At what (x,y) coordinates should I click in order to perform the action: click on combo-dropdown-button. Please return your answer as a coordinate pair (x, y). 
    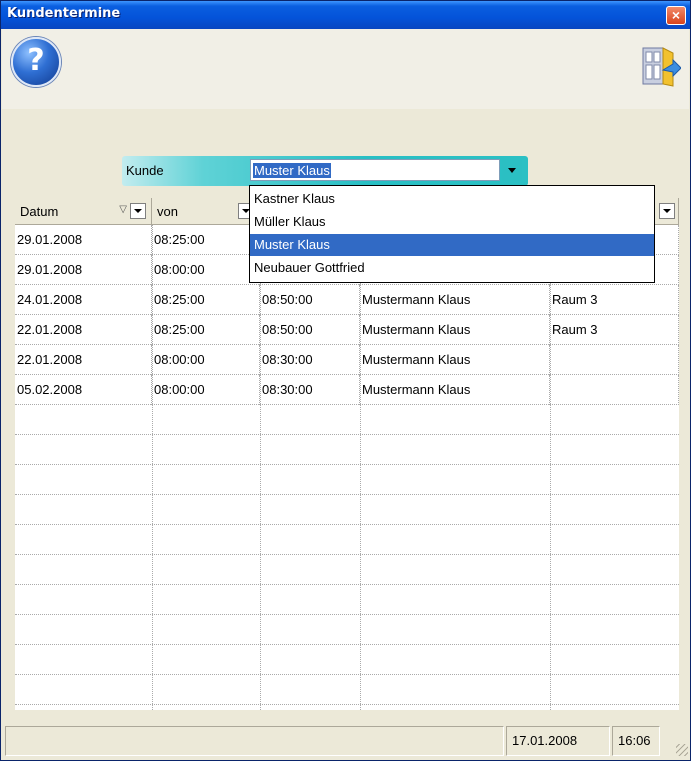
    Looking at the image, I should click on (512, 170).